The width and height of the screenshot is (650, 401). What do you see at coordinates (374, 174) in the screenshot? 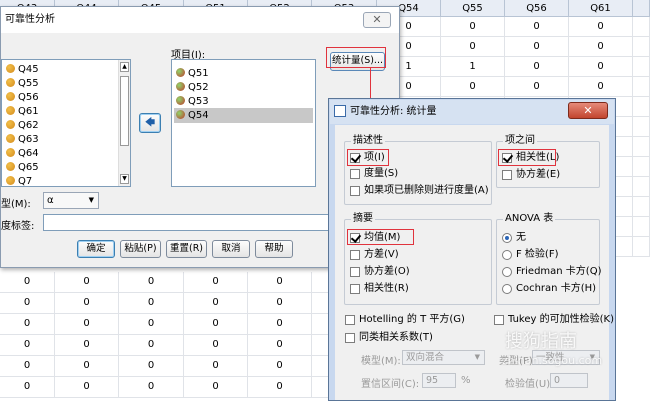
I see `scale-checkbox: 度量(S)` at bounding box center [374, 174].